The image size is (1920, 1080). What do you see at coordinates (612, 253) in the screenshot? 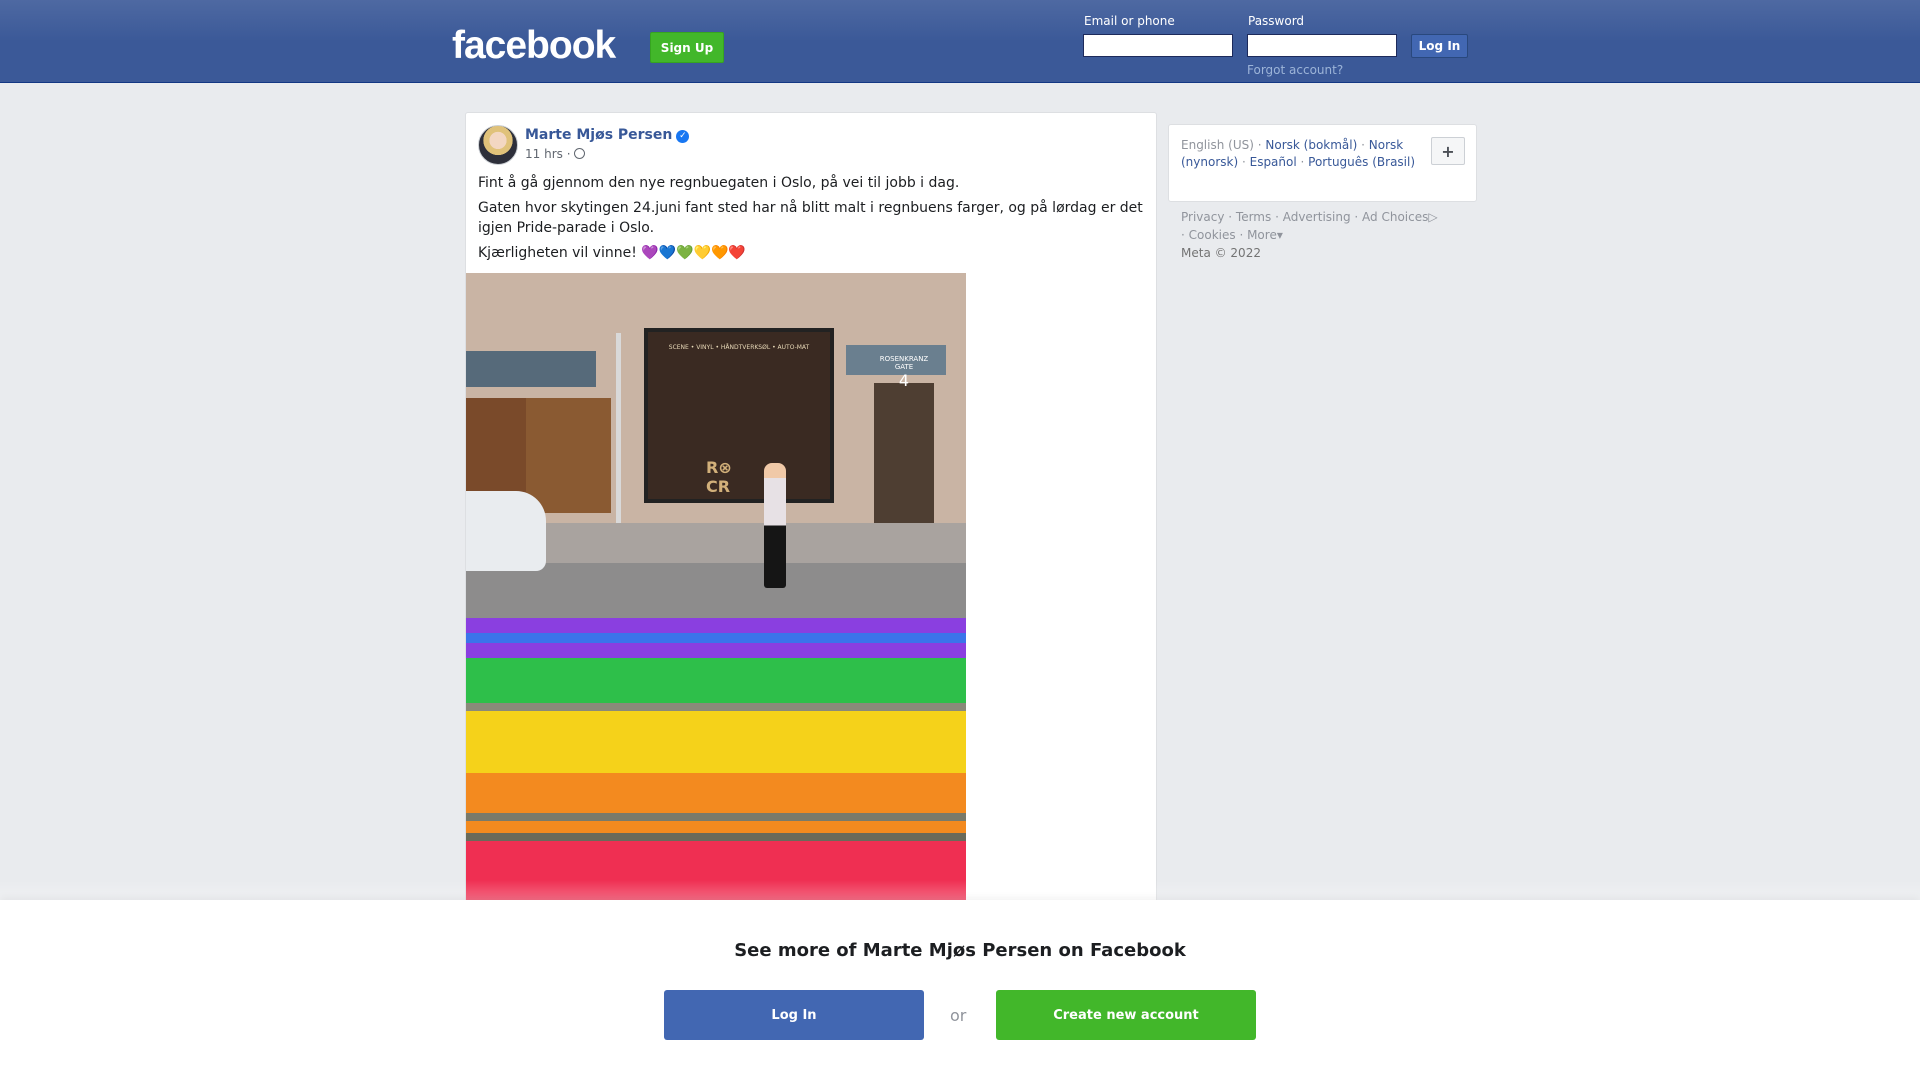
I see `post-text-line: Kjærligheten vil vinne! 💜💙💚💛🧡❤️` at bounding box center [612, 253].